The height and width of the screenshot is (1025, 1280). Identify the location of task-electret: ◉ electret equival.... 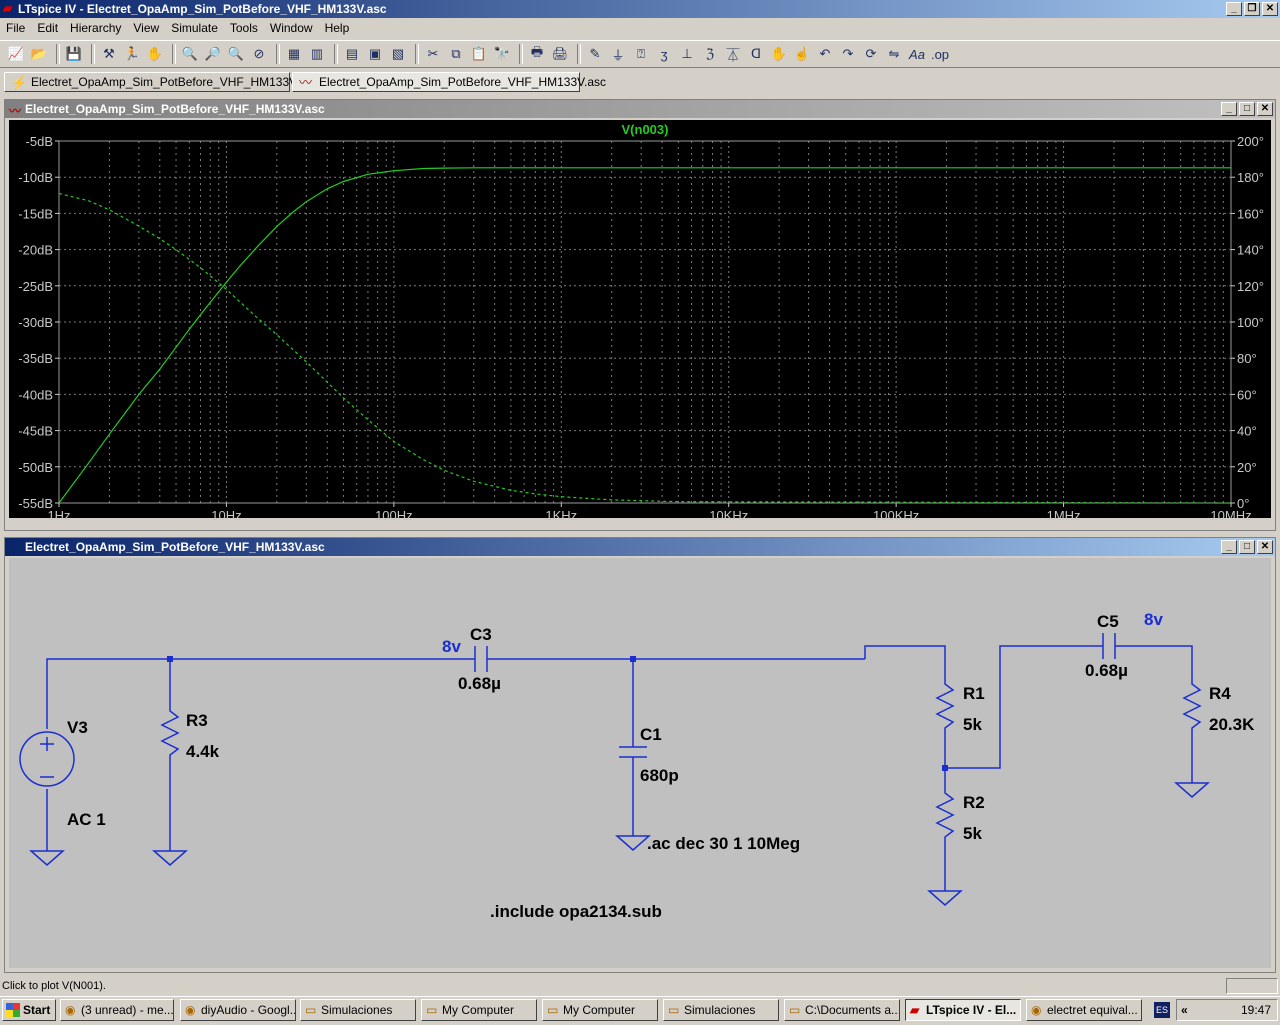
(1084, 1010).